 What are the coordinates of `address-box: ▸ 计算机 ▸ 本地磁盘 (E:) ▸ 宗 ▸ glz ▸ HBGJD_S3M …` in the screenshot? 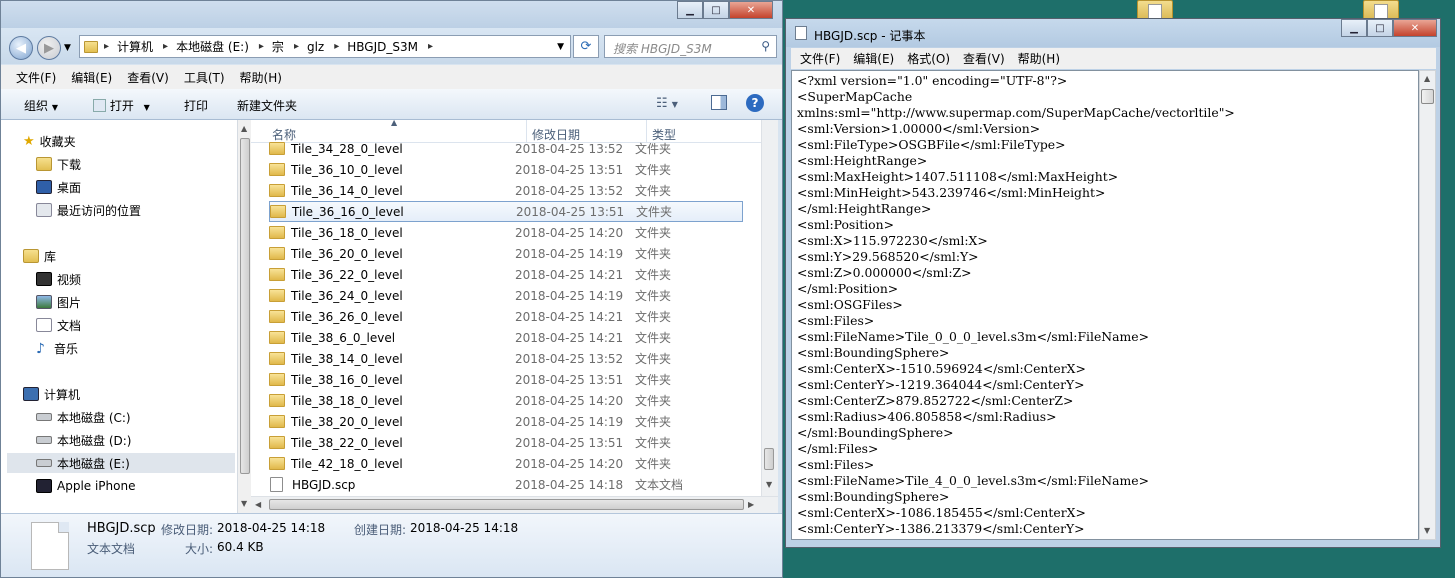 It's located at (325, 46).